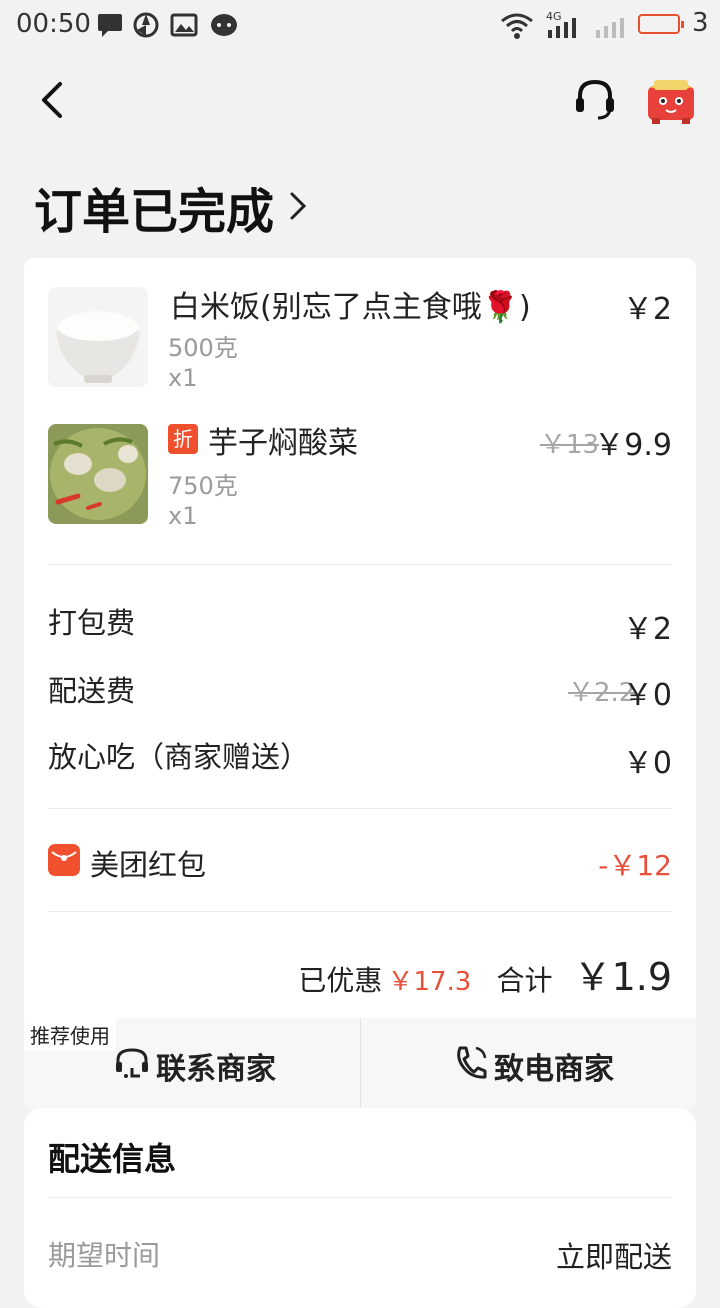  I want to click on message-icon, so click(110, 25).